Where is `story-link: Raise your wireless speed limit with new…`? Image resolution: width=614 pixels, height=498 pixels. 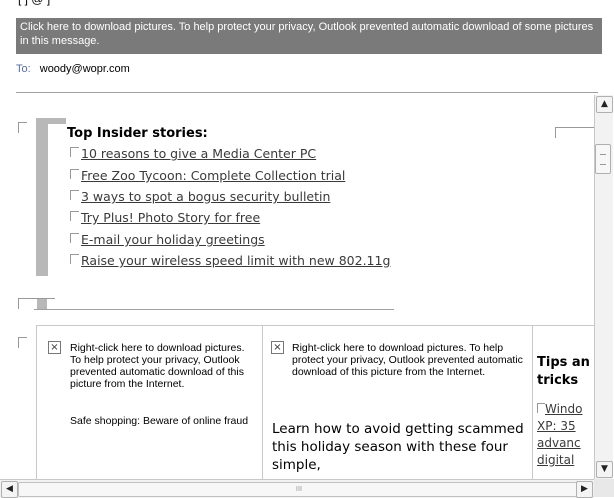
story-link: Raise your wireless speed limit with new… is located at coordinates (230, 264).